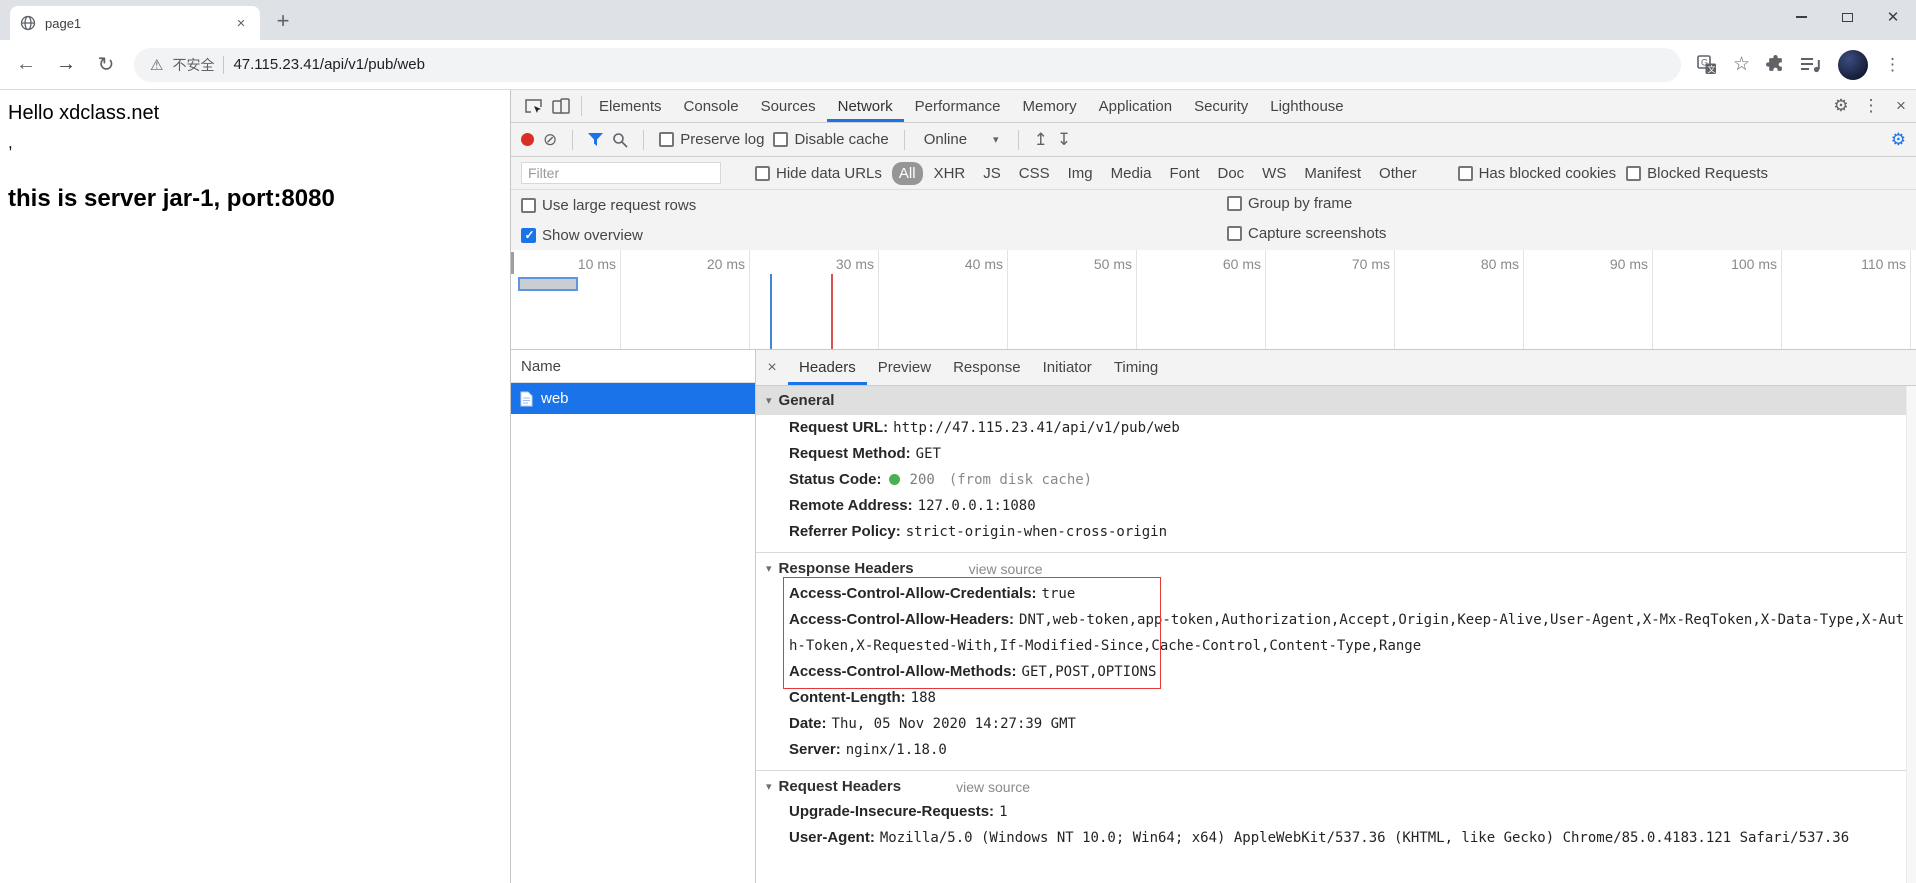 This screenshot has width=1916, height=883. What do you see at coordinates (1136, 367) in the screenshot?
I see `details-tab: Timing` at bounding box center [1136, 367].